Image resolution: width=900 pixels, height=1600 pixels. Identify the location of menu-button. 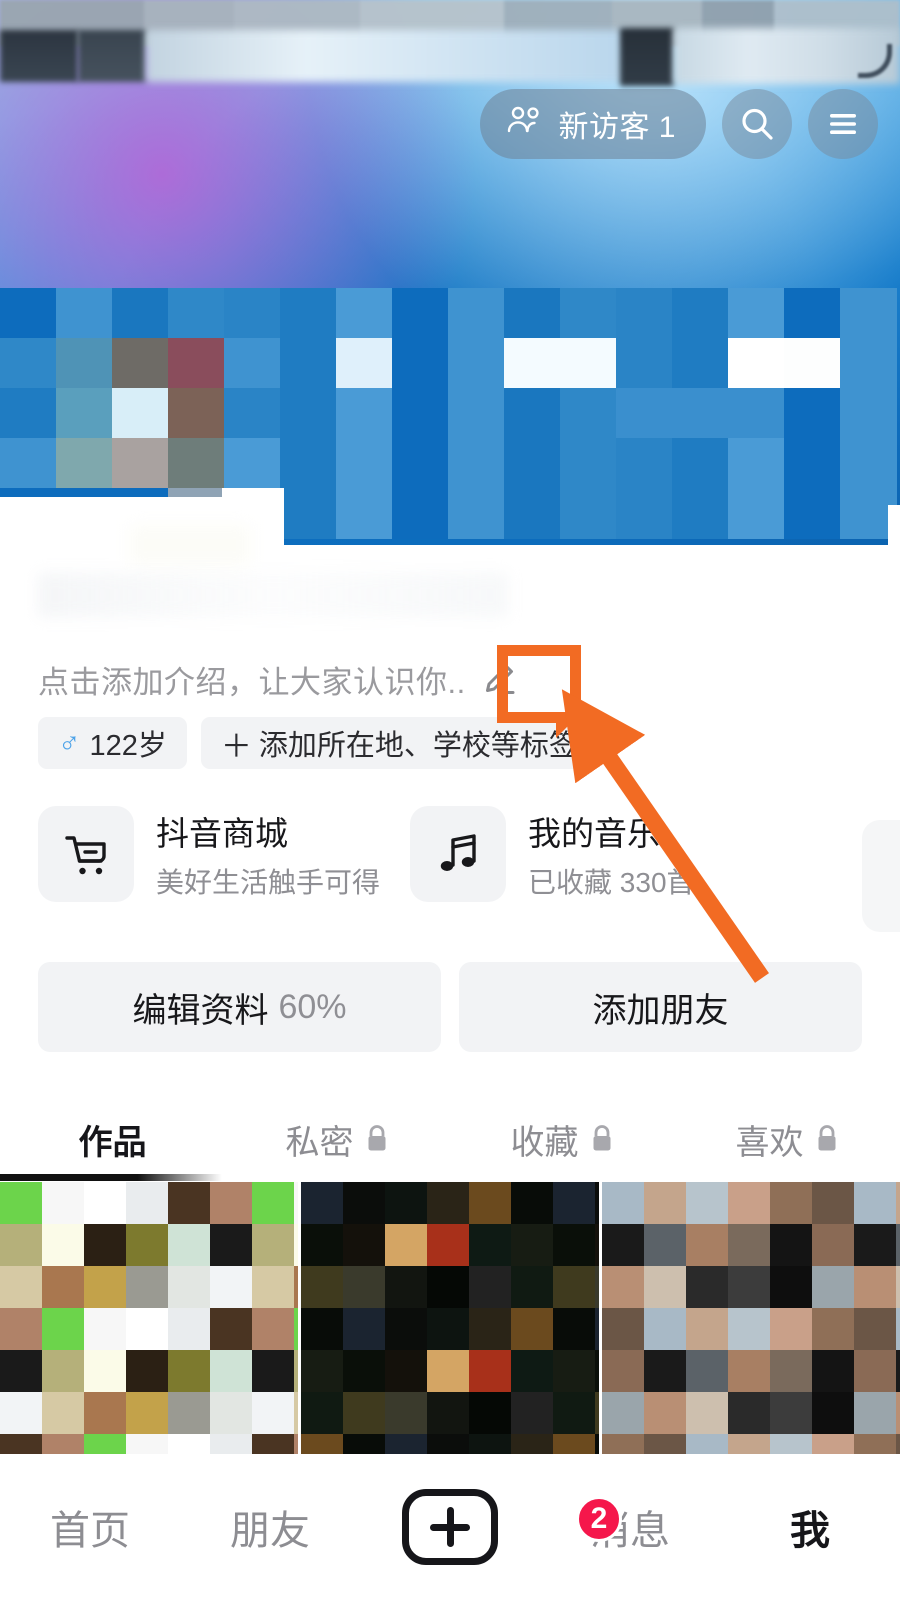
(843, 124).